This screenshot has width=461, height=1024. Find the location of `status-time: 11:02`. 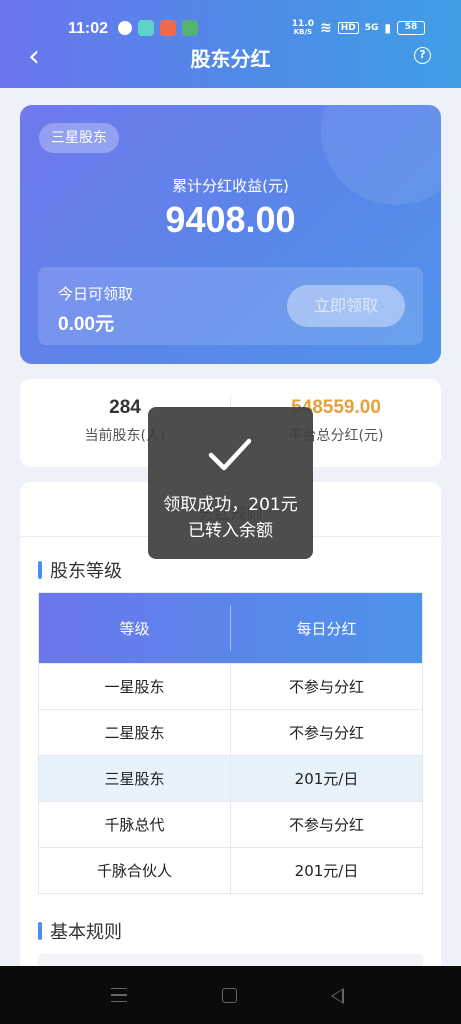

status-time: 11:02 is located at coordinates (88, 28).